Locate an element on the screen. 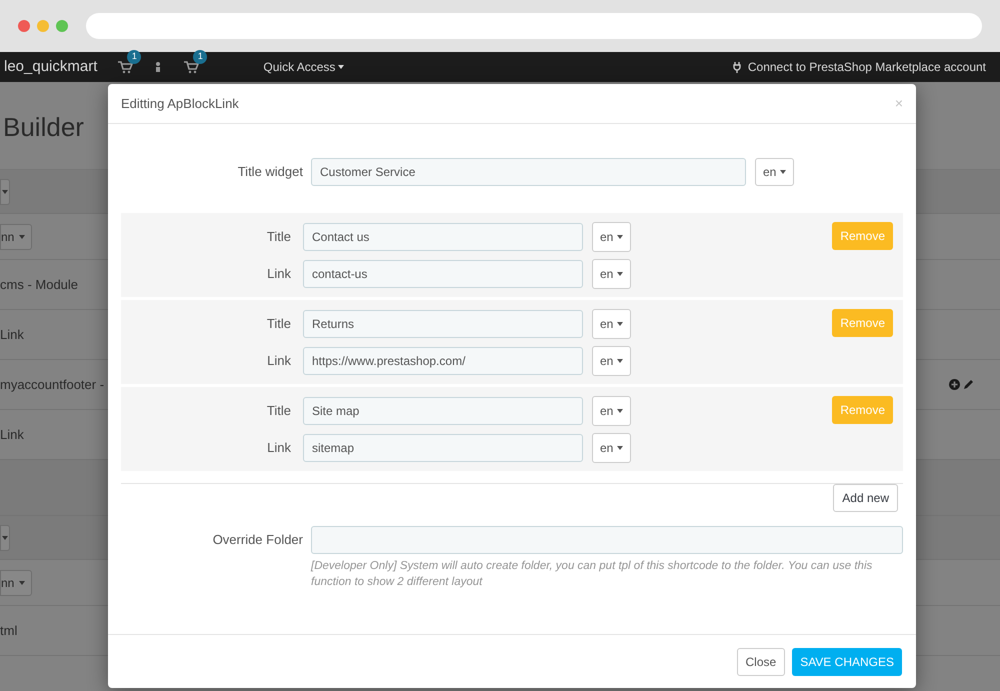  shop-name: leo_quickmart is located at coordinates (51, 67).